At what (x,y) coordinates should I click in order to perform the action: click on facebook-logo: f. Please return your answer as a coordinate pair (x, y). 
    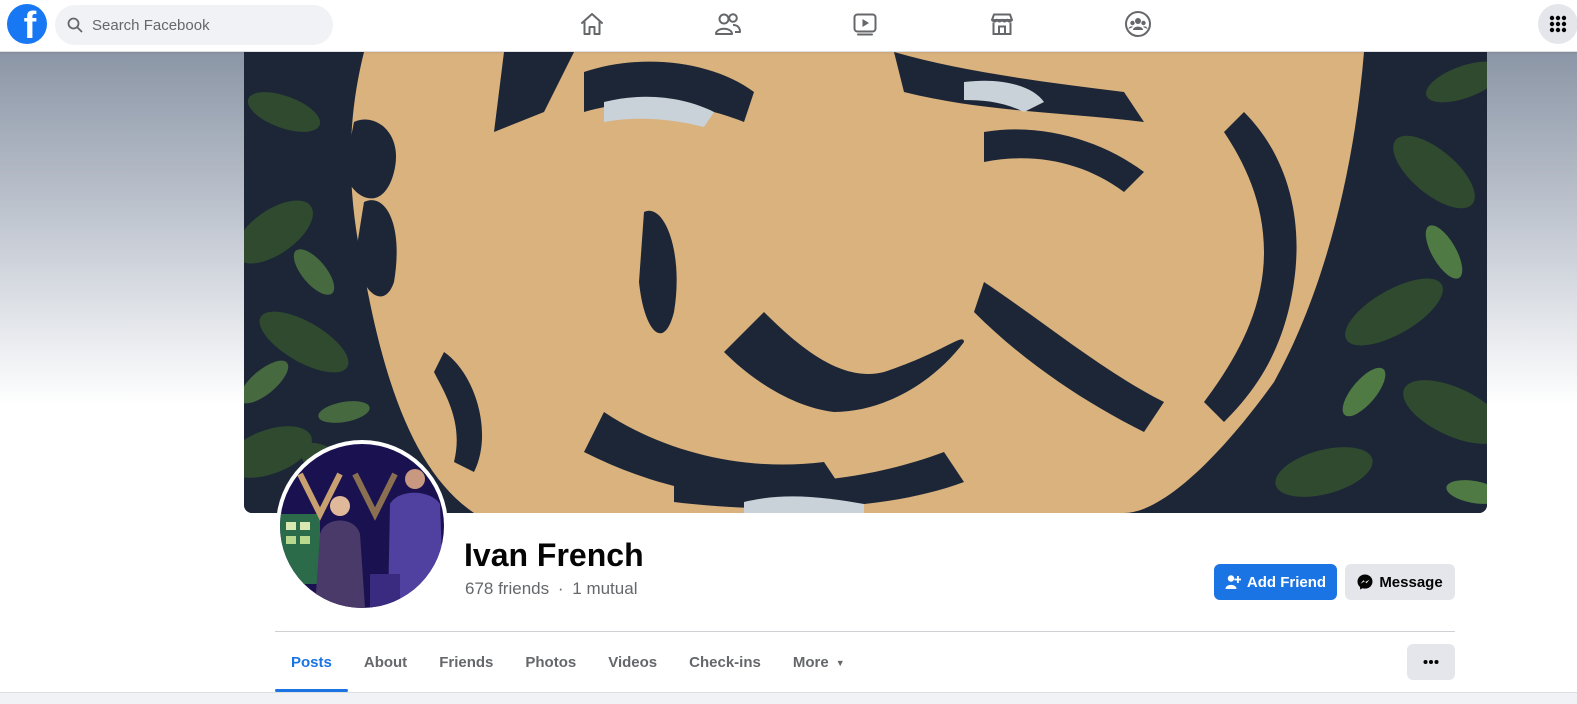
    Looking at the image, I should click on (27, 24).